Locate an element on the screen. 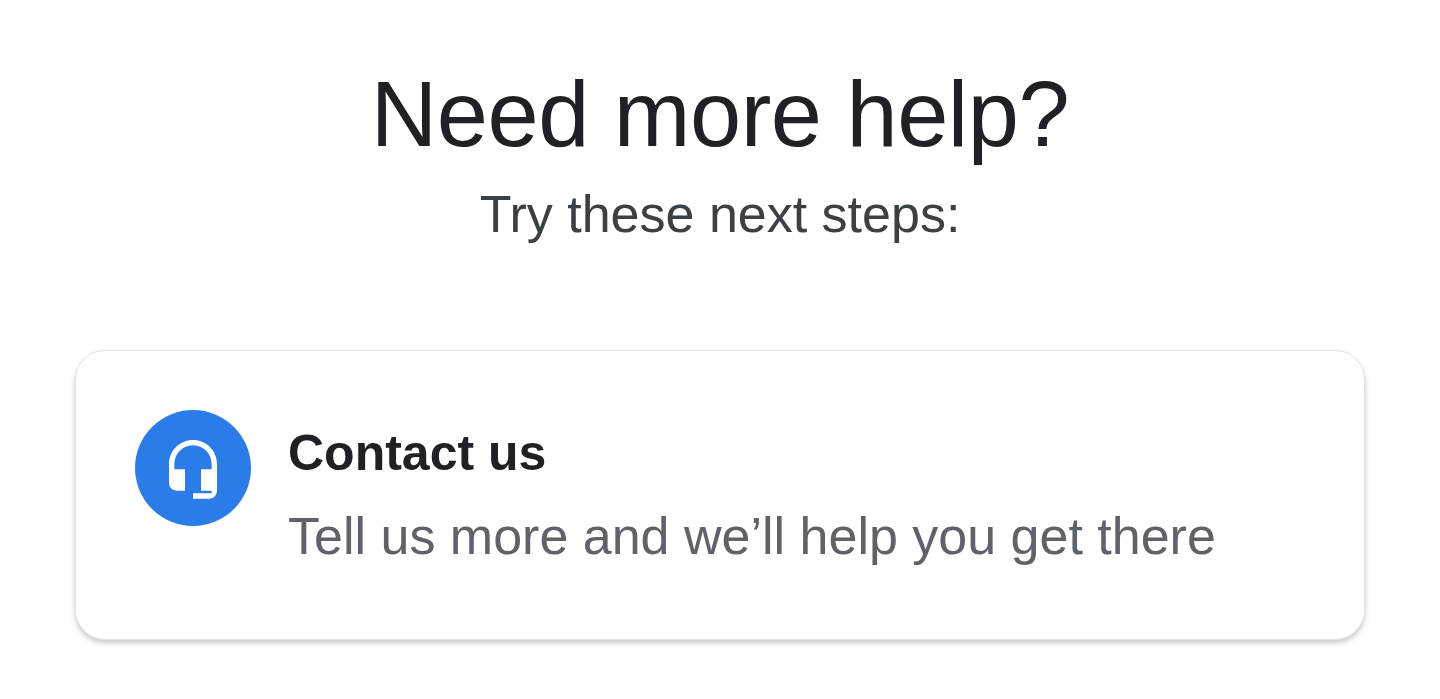 The image size is (1440, 699). card-description: Tell us more and we’ll help you get there is located at coordinates (752, 536).